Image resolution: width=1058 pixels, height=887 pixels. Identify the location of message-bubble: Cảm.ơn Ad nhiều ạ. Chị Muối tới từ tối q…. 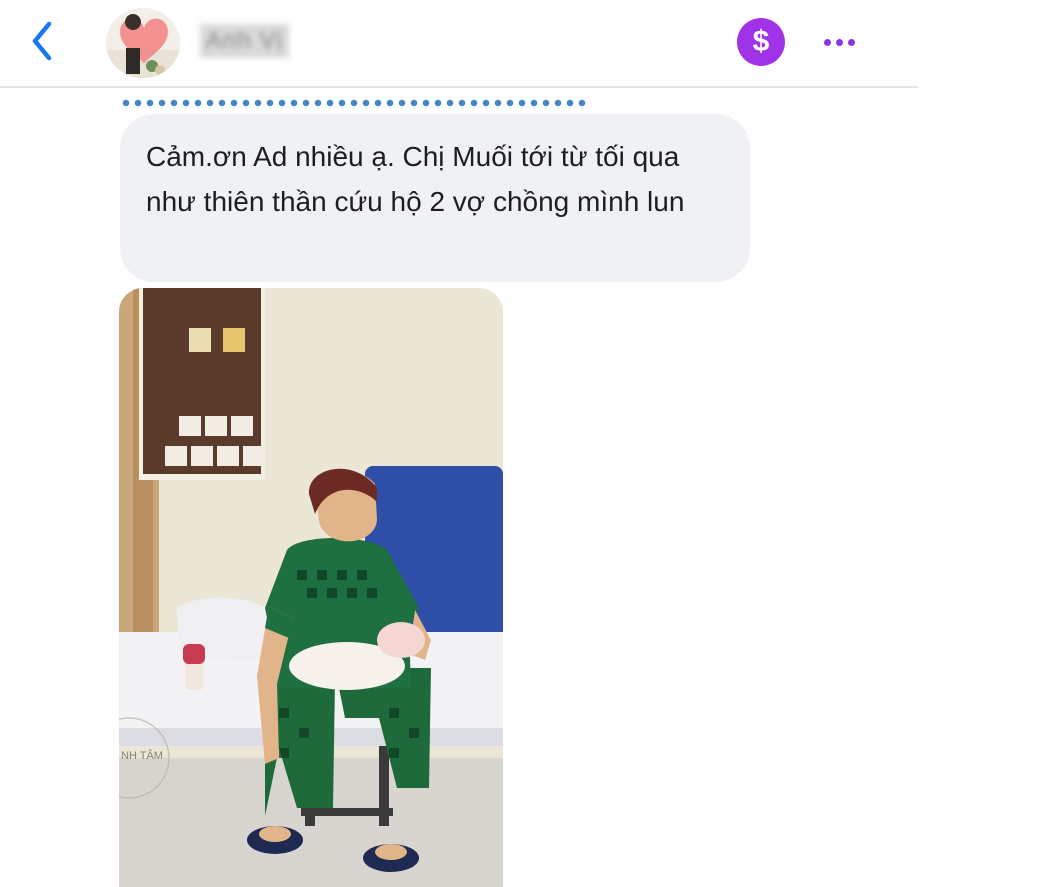
(435, 198).